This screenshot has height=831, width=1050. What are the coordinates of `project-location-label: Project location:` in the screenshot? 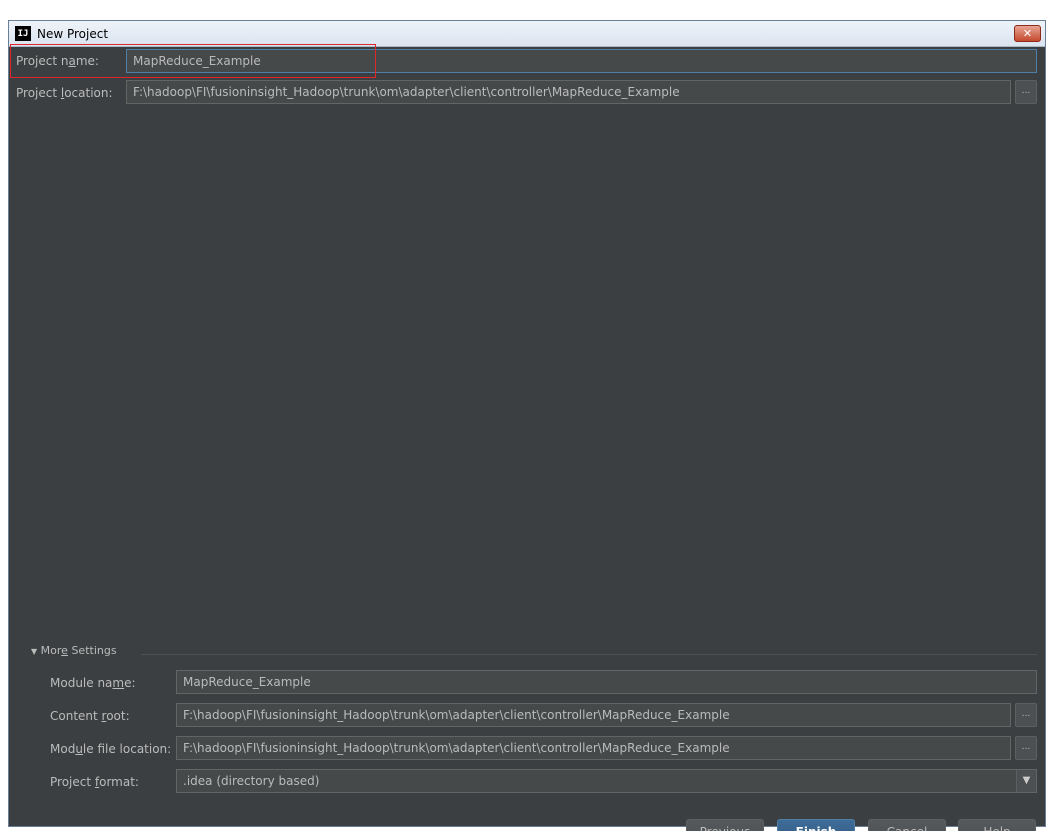 It's located at (64, 93).